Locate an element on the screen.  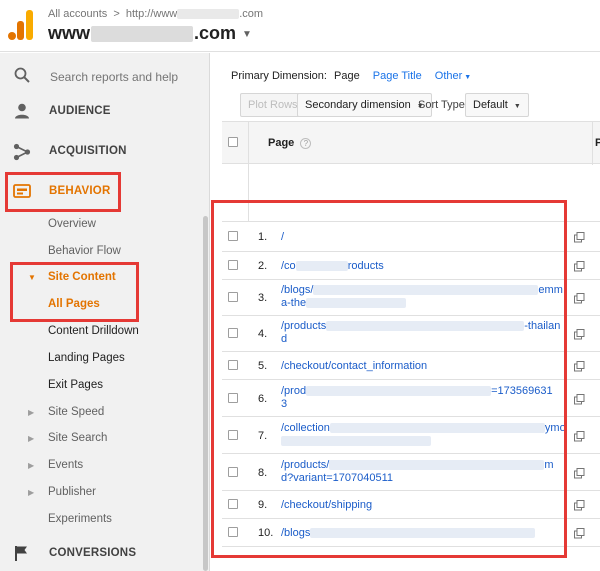
sidebar-item-site-speed: ▶ Site Speed is located at coordinates (104, 412).